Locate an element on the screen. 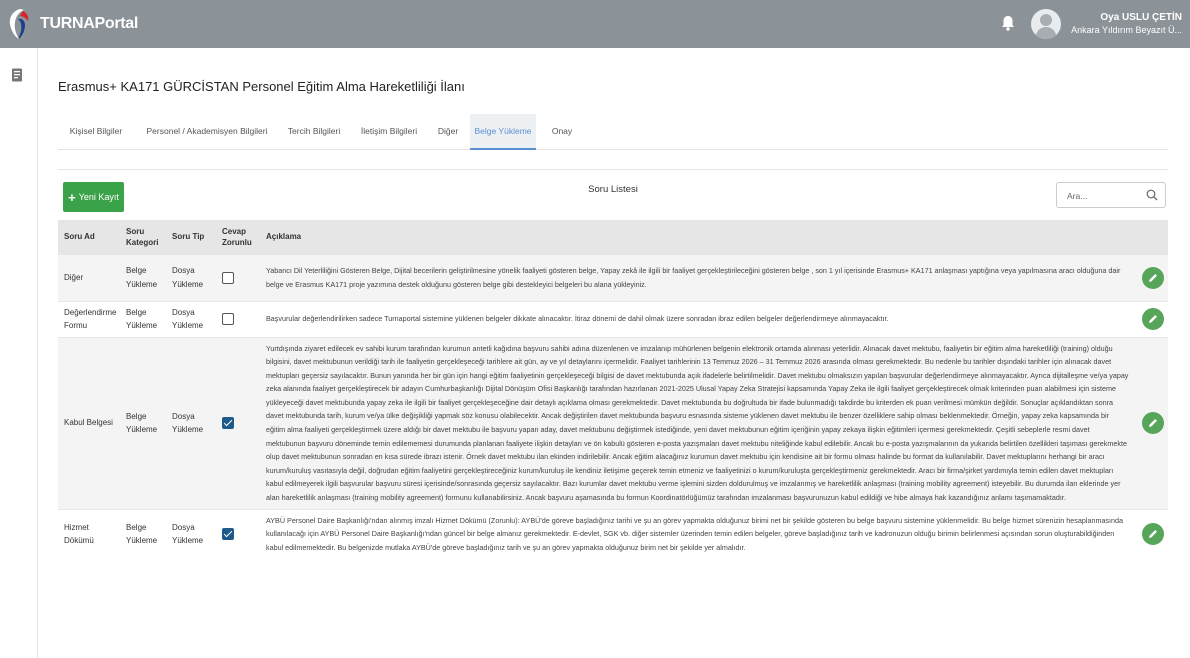 The height and width of the screenshot is (658, 1190). cell-soru-ad: Kabul Belgesi is located at coordinates (89, 423).